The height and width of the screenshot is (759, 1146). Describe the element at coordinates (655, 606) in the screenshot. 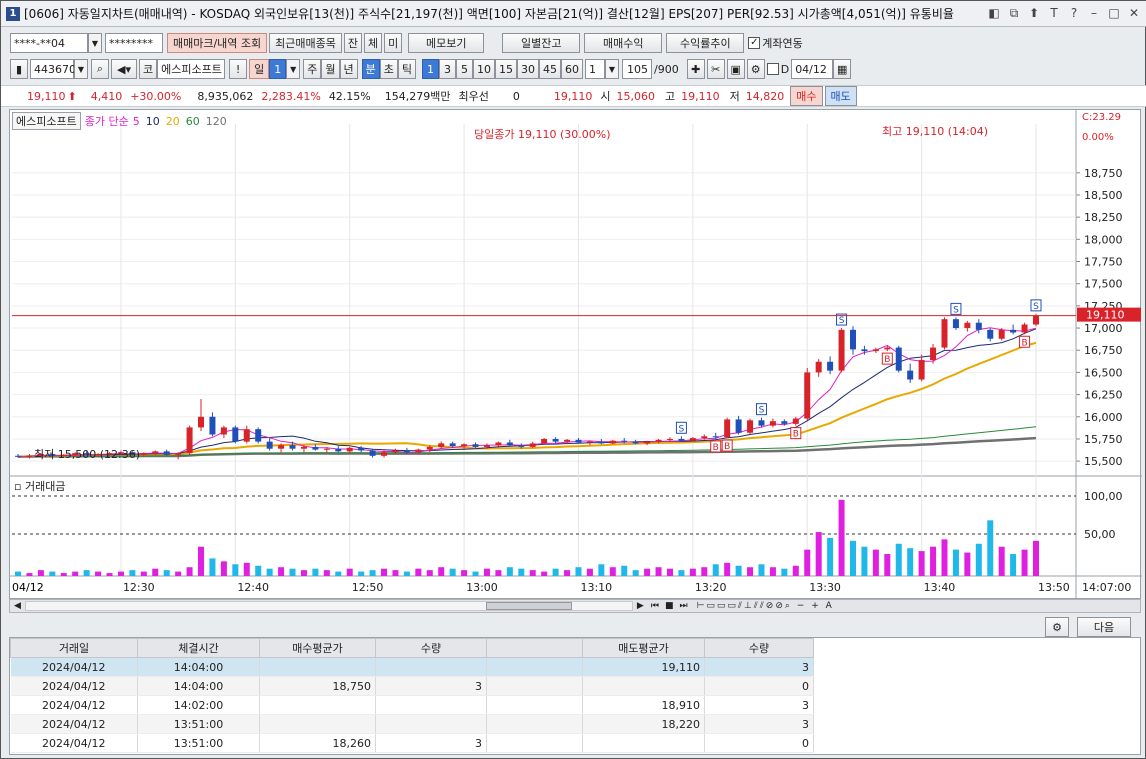

I see `first-icon: ⏮` at that location.